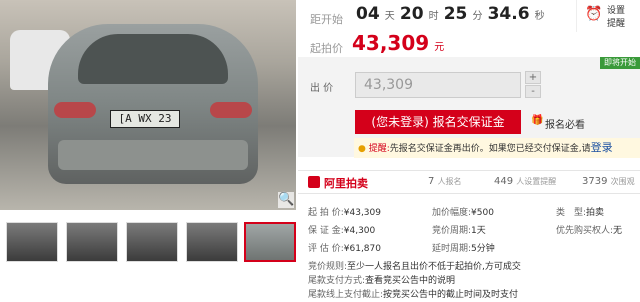 This screenshot has width=640, height=302. What do you see at coordinates (594, 14) in the screenshot?
I see `alarm-clock-icon: ⏰` at bounding box center [594, 14].